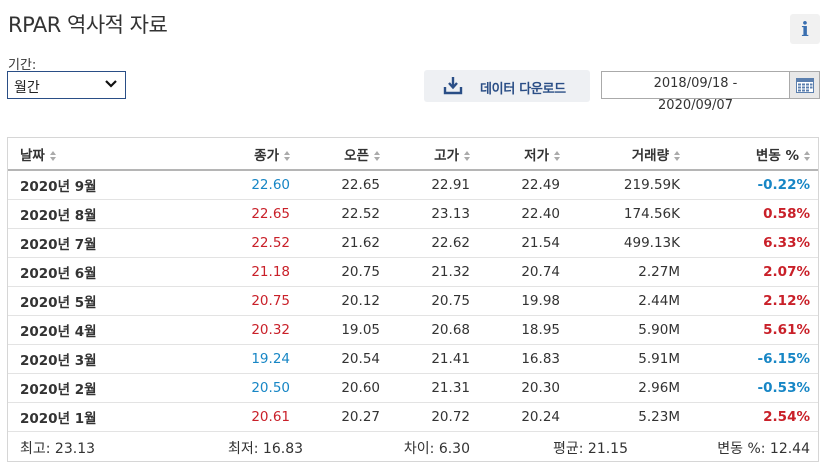 The height and width of the screenshot is (468, 827). What do you see at coordinates (783, 358) in the screenshot?
I see `cell-change: -6.15%` at bounding box center [783, 358].